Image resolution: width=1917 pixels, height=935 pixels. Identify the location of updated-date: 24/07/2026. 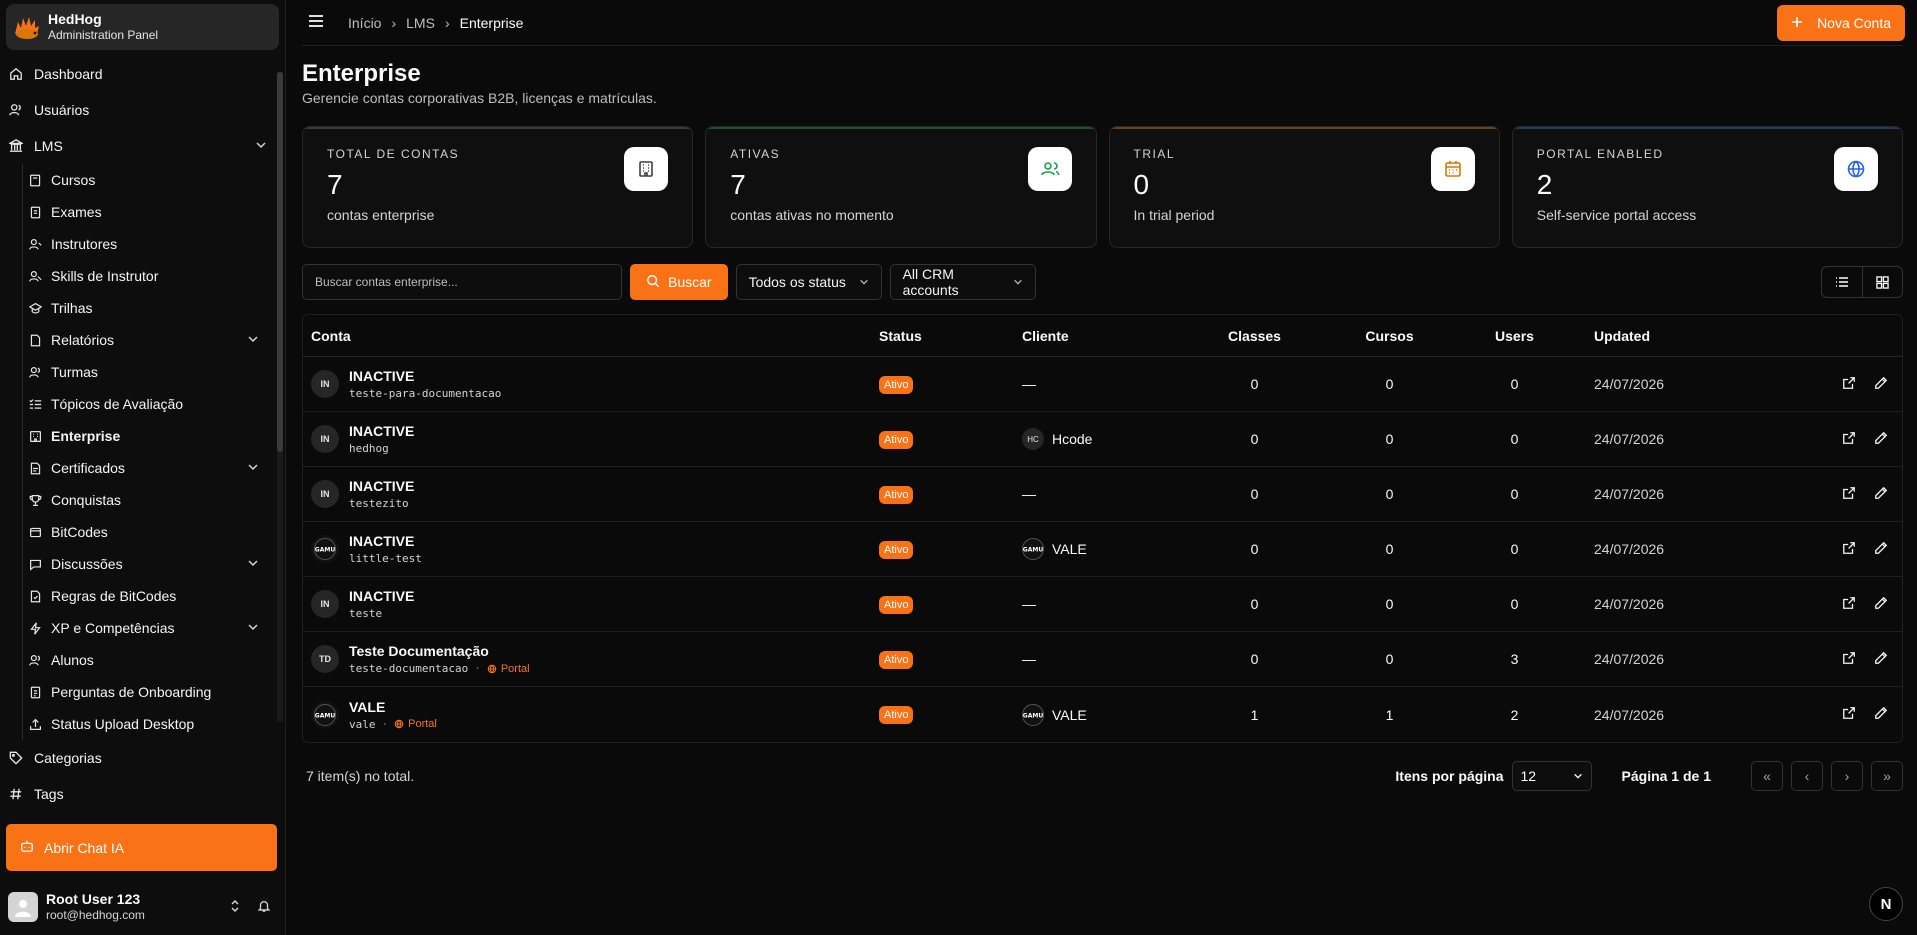
(1629, 439).